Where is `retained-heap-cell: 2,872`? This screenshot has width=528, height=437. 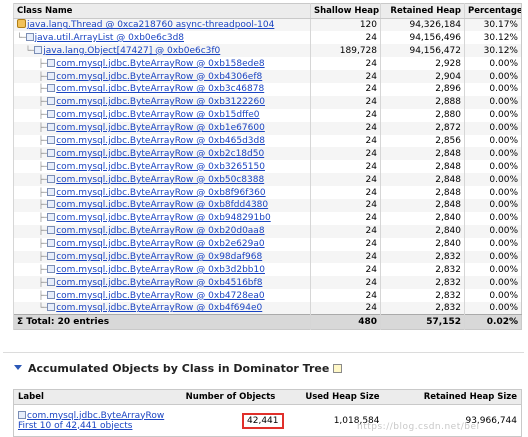 retained-heap-cell: 2,872 is located at coordinates (422, 128).